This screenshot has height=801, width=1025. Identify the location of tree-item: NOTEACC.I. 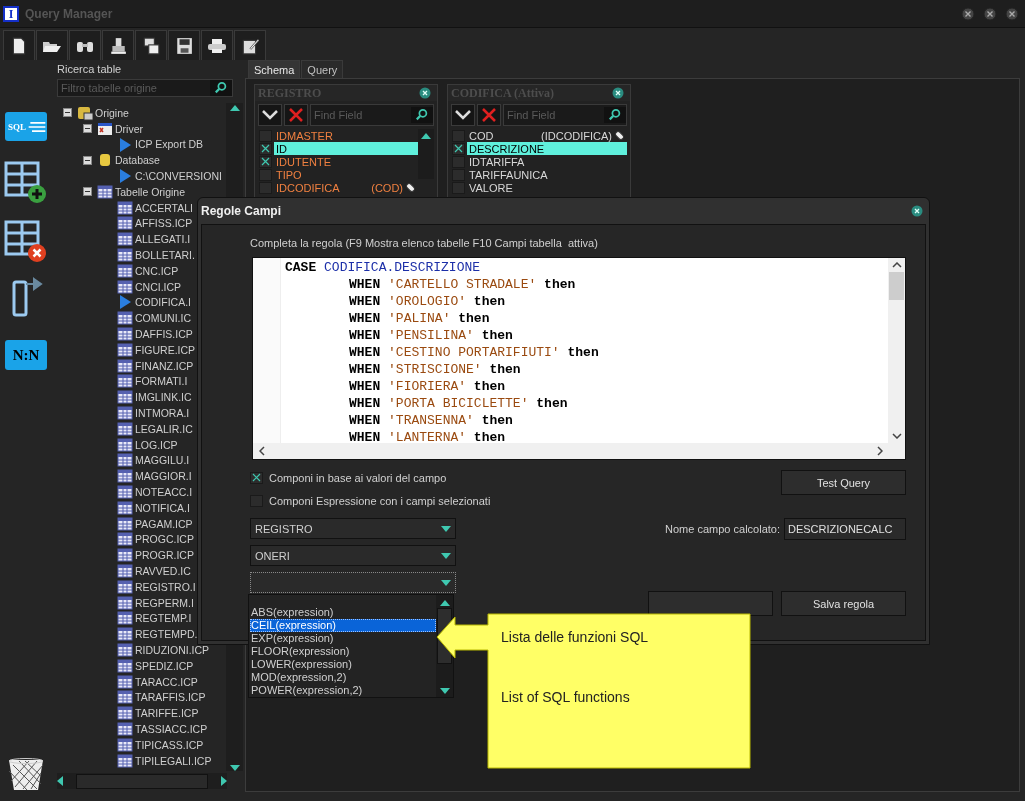
(164, 492).